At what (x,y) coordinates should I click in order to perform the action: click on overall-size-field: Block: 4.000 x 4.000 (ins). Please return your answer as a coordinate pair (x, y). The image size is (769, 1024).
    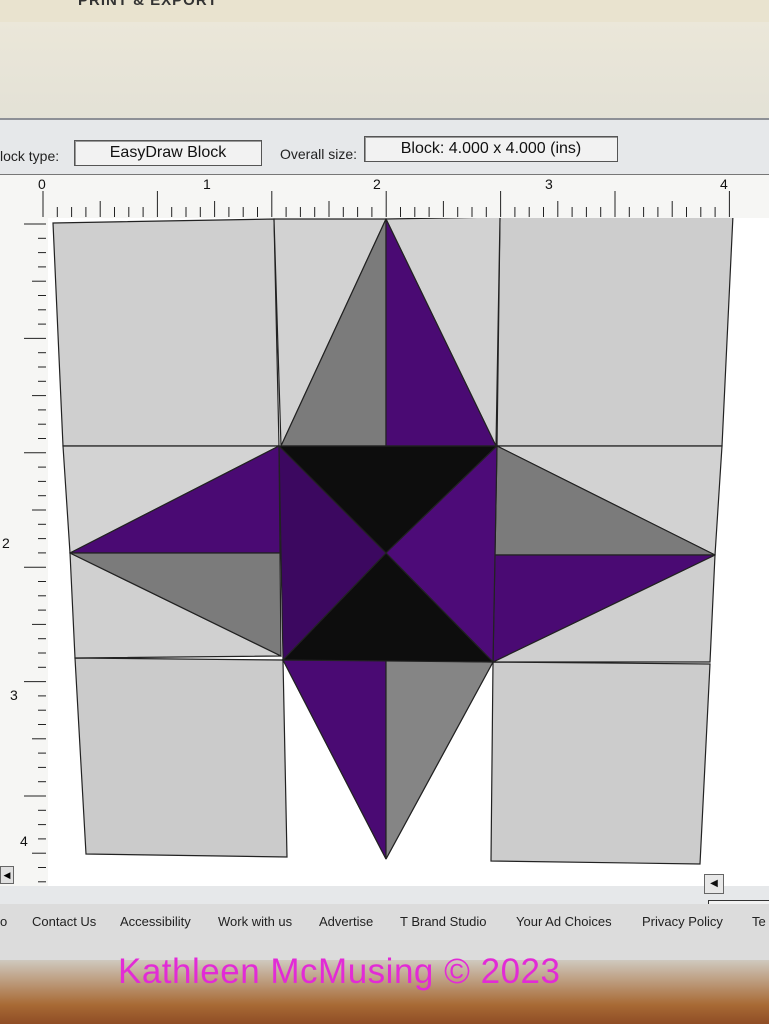
    Looking at the image, I should click on (491, 149).